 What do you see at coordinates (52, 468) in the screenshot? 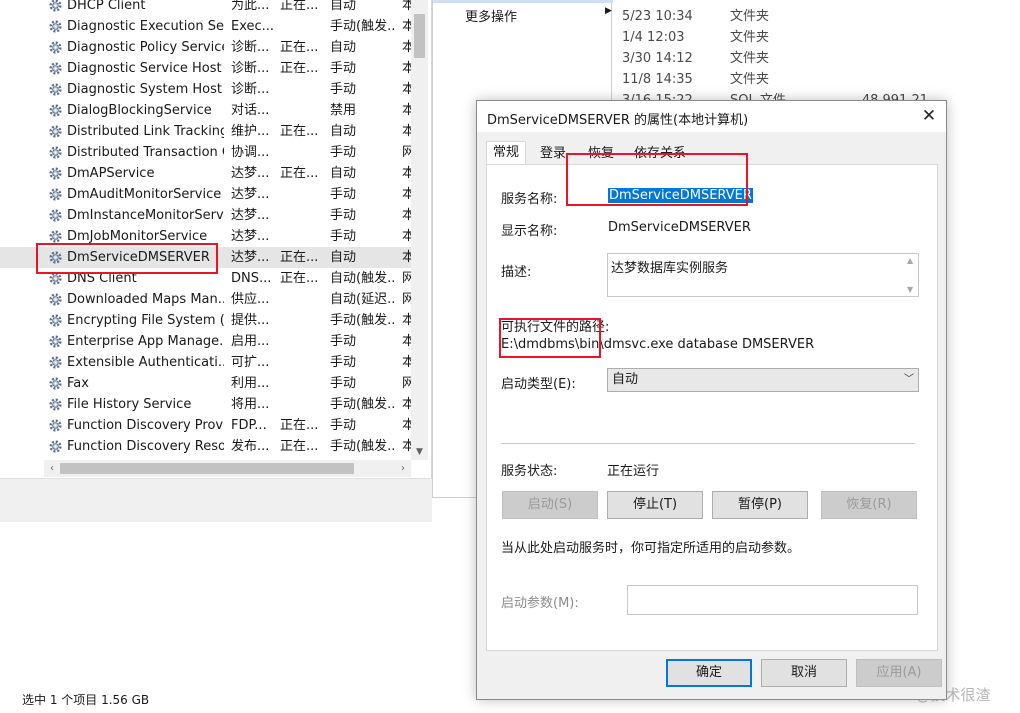
I see `scroll-left-arrow-icon: ‹` at bounding box center [52, 468].